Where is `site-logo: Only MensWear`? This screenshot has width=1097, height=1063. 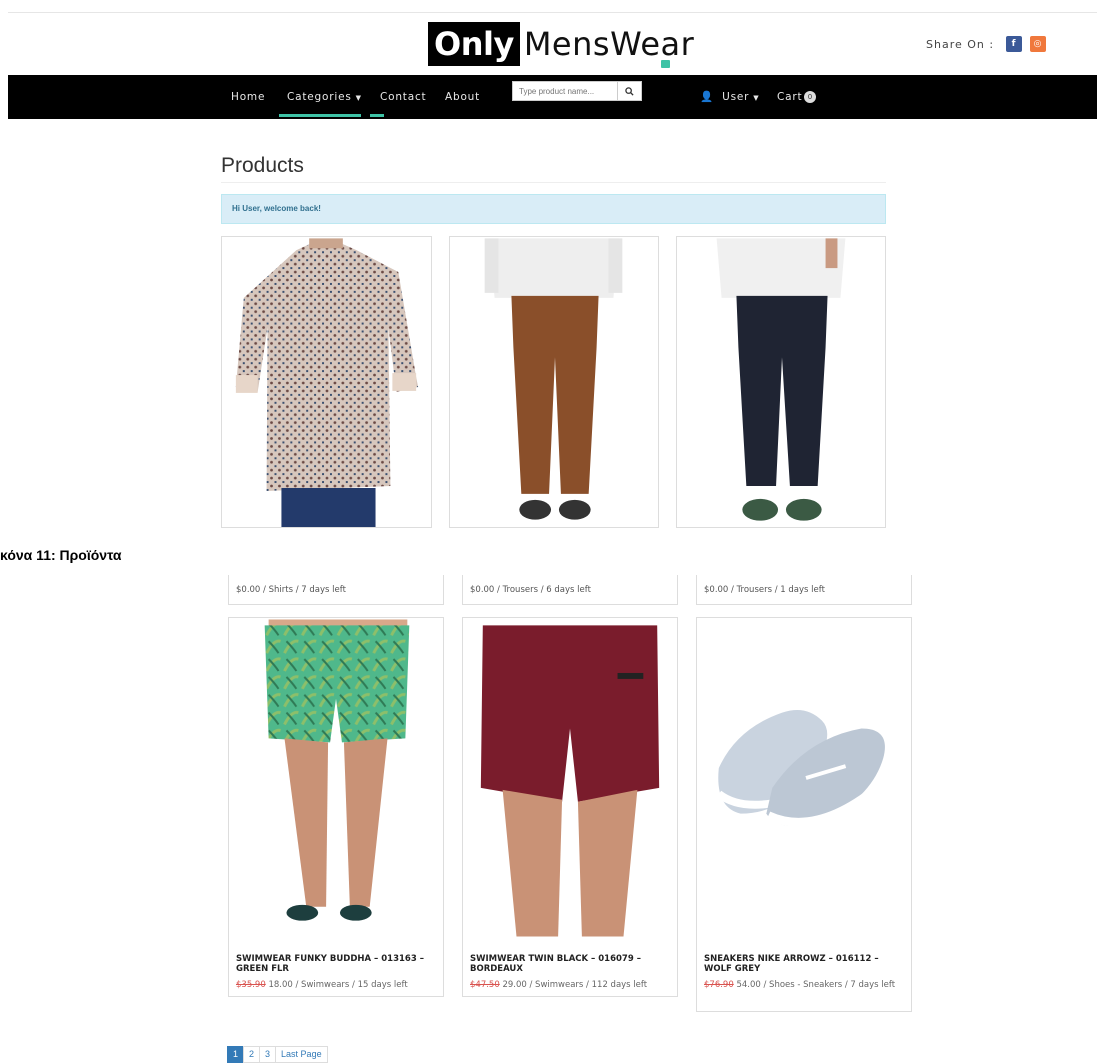 site-logo: Only MensWear is located at coordinates (561, 45).